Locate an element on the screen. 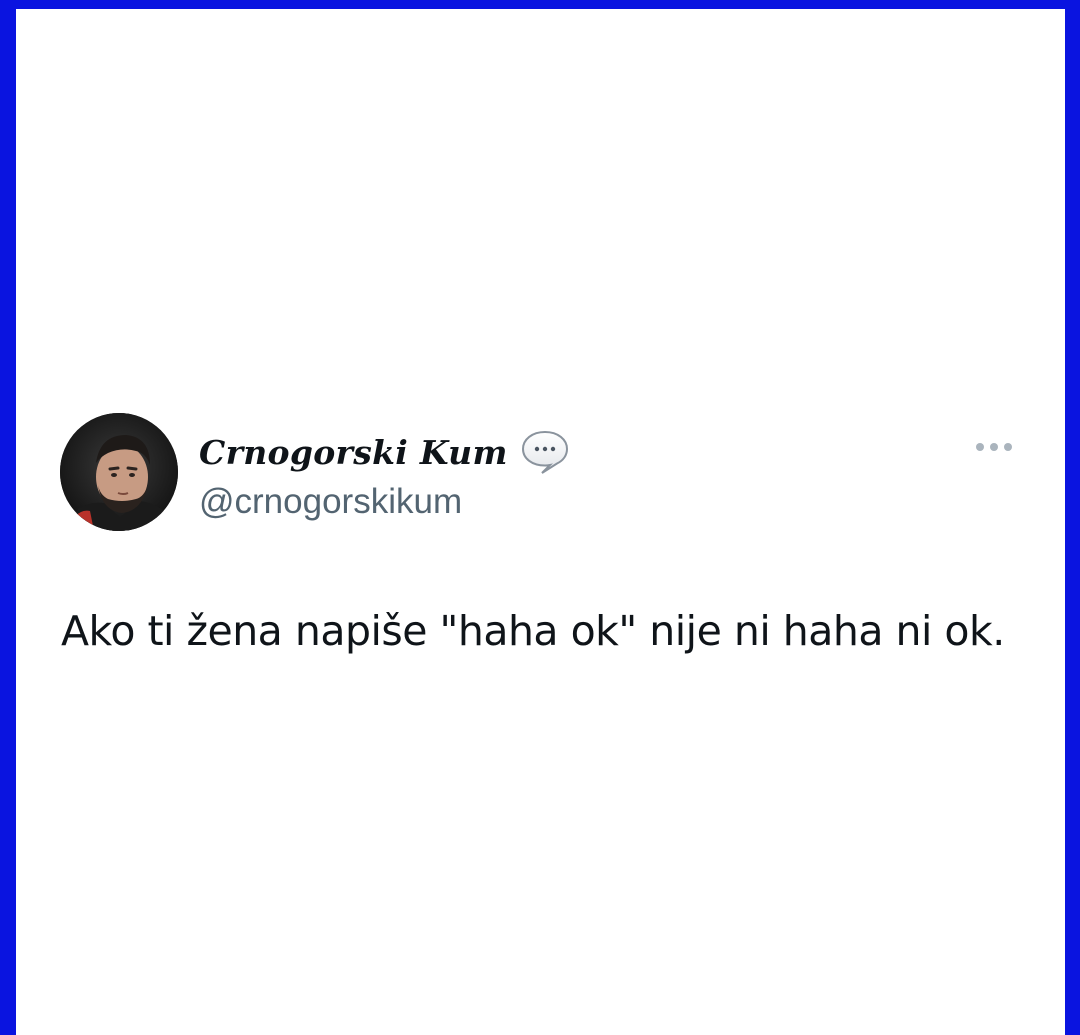 The width and height of the screenshot is (1080, 1035). author-name-row: Crnogorski Kum is located at coordinates (384, 452).